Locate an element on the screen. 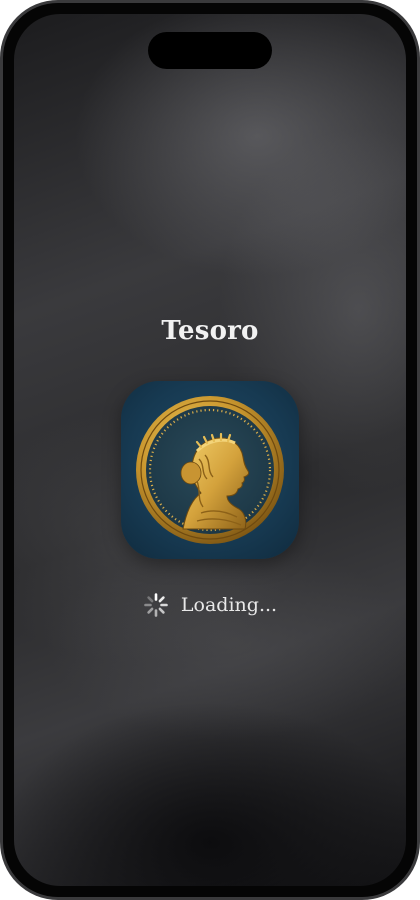  loading-spinner-icon is located at coordinates (156, 605).